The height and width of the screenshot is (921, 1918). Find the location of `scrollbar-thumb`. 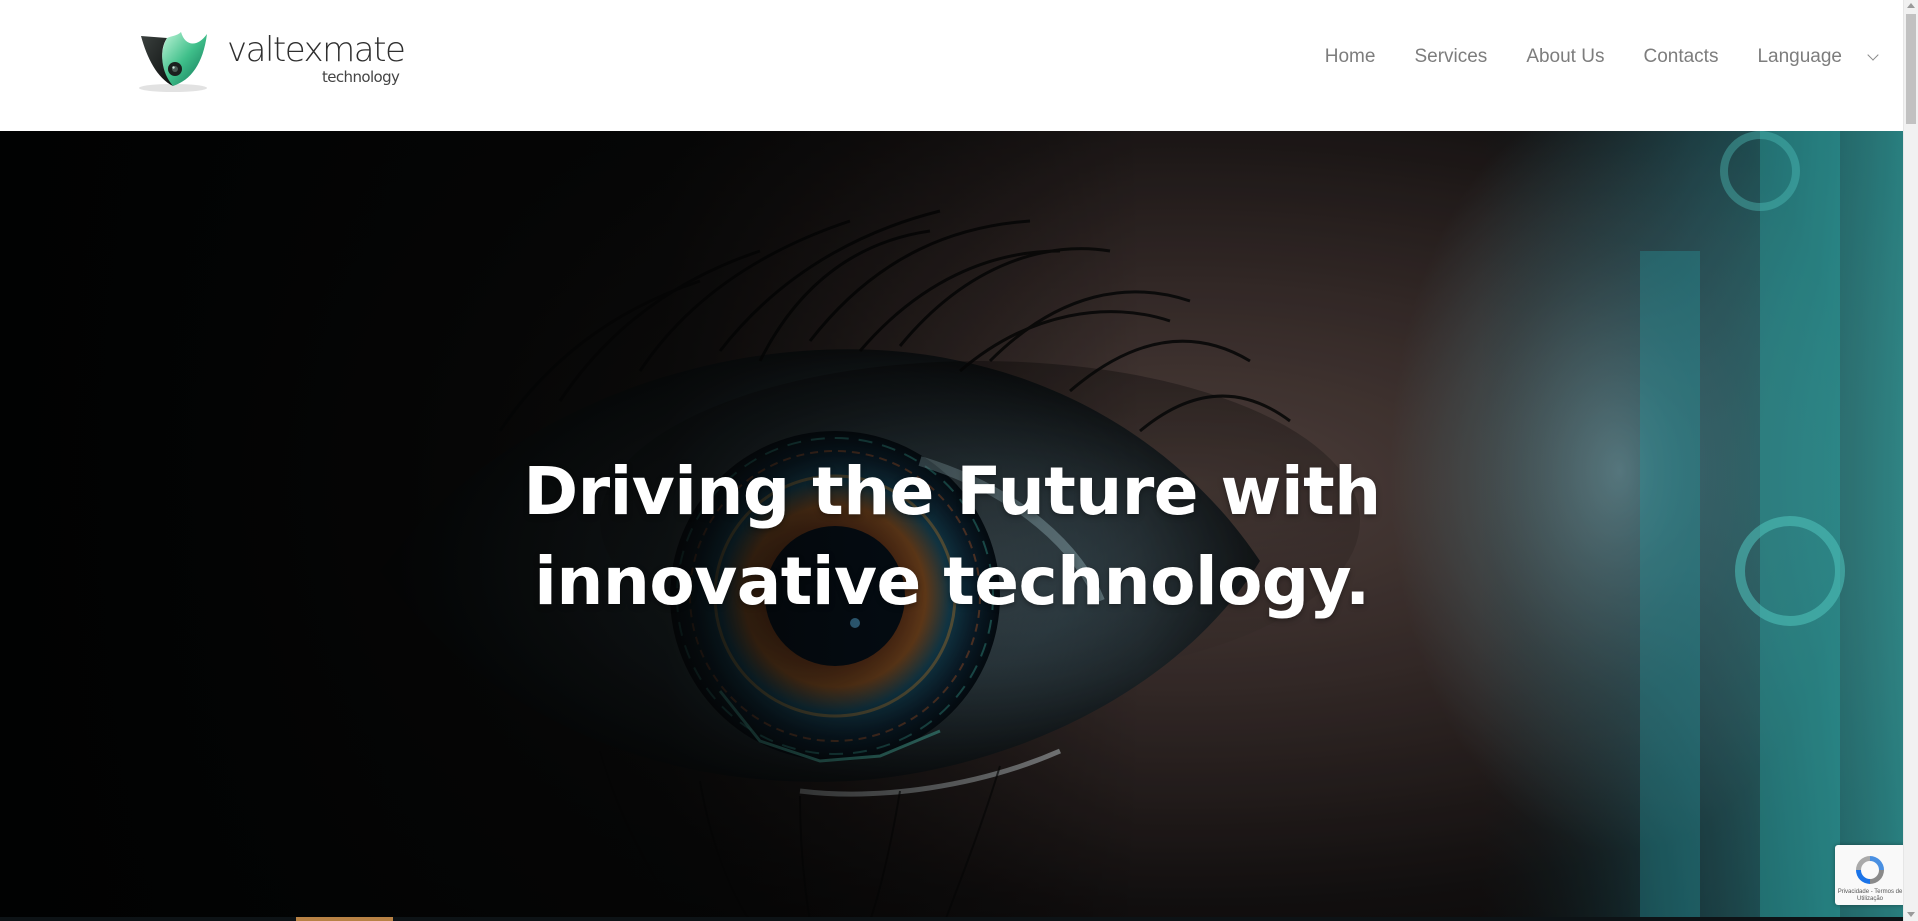

scrollbar-thumb is located at coordinates (1911, 69).